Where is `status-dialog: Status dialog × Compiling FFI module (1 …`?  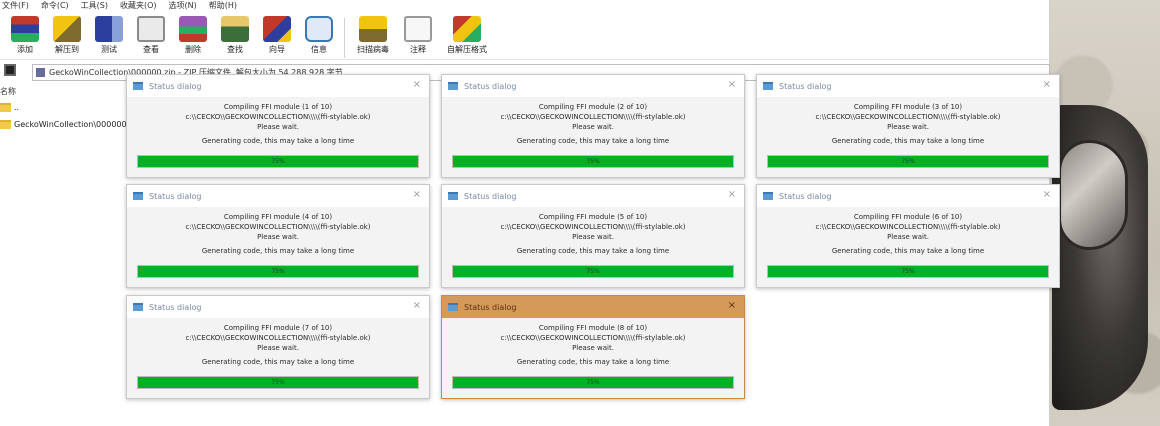
status-dialog: Status dialog × Compiling FFI module (1 … is located at coordinates (278, 126).